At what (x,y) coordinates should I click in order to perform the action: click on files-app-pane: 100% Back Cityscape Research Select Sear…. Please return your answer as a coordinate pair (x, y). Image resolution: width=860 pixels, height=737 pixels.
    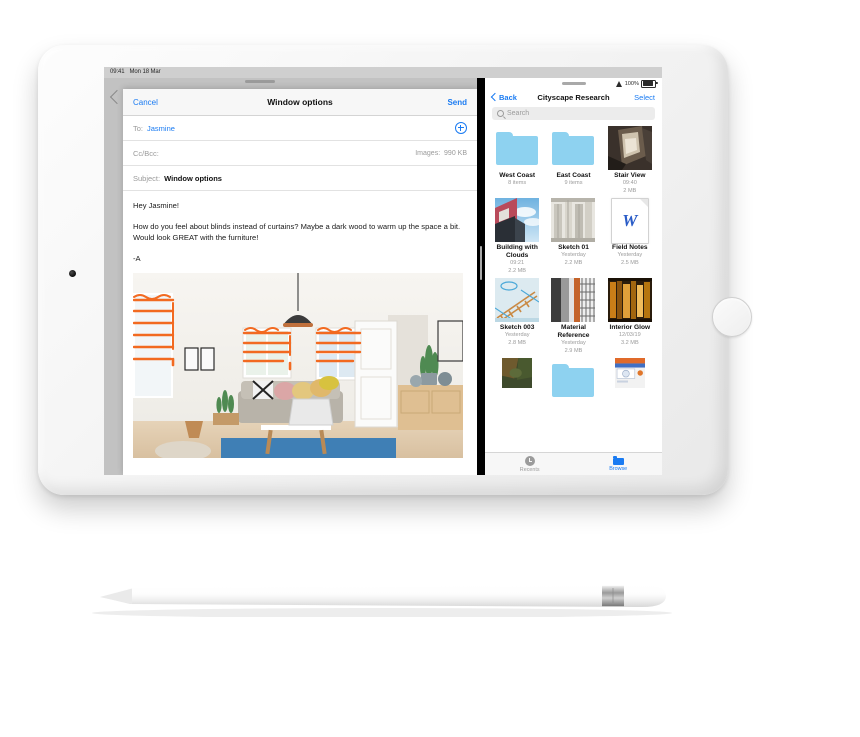
    Looking at the image, I should click on (573, 276).